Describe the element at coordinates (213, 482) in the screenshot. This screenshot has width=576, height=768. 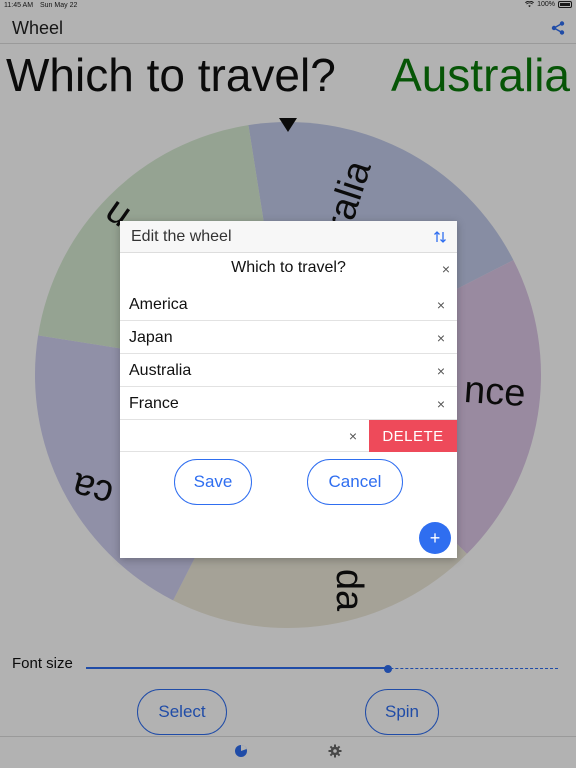
I see `save-button: Save` at that location.